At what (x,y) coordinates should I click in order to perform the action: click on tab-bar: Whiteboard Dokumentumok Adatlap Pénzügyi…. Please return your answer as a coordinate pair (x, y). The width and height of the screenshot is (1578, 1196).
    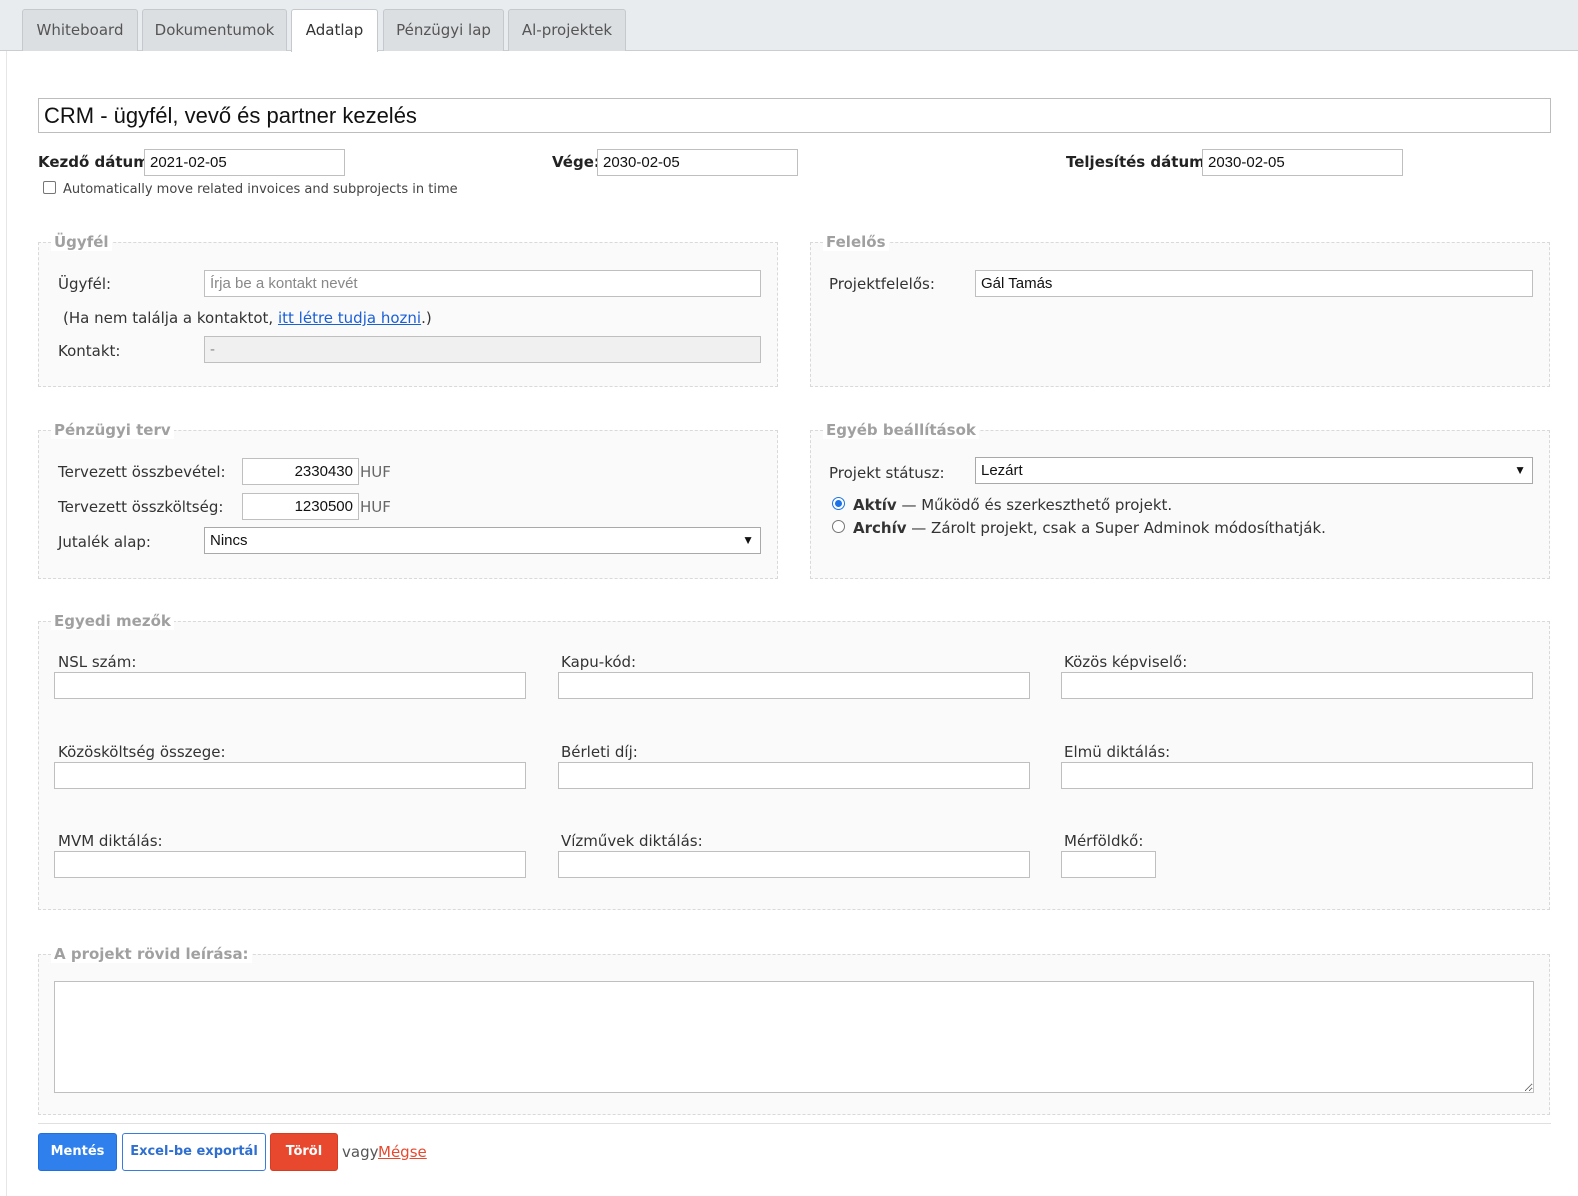
    Looking at the image, I should click on (789, 26).